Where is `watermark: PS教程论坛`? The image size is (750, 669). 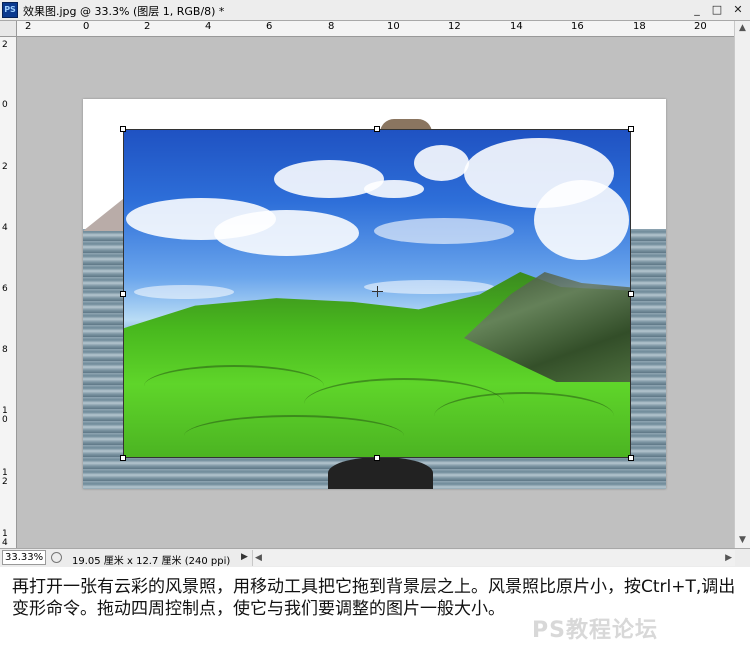
watermark: PS教程论坛 is located at coordinates (595, 630).